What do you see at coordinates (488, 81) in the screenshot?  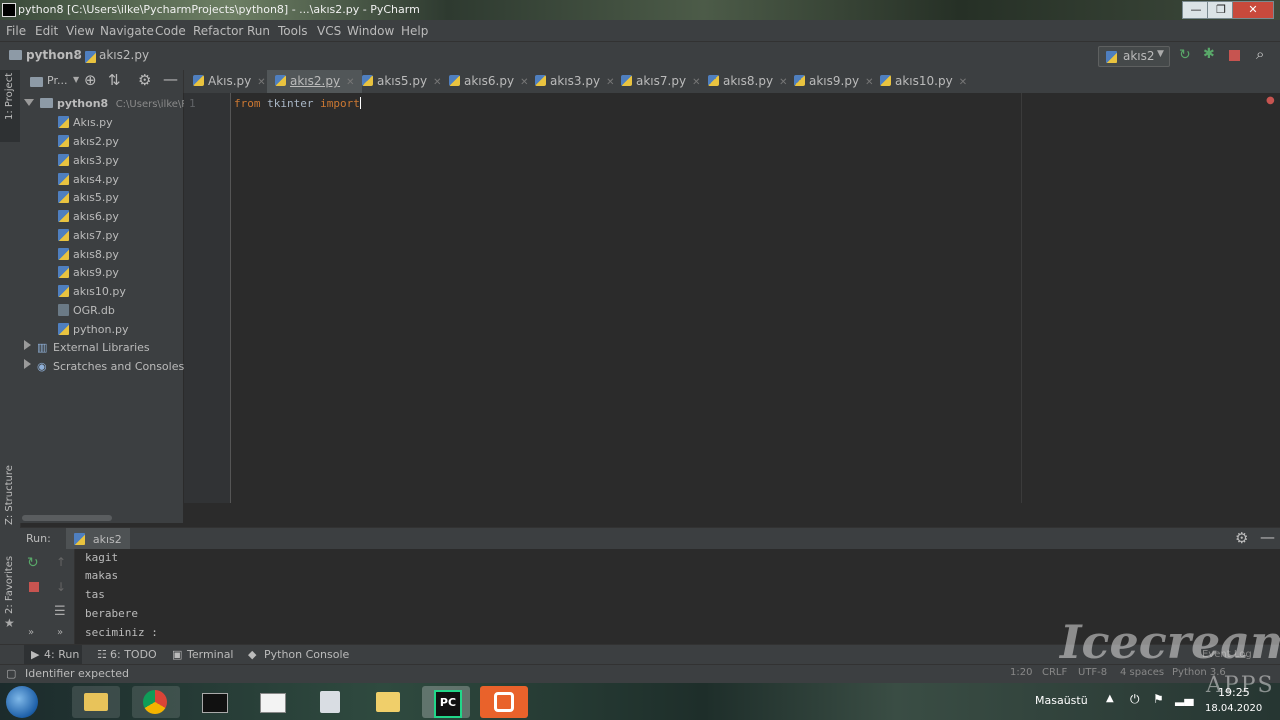 I see `tab-akis6: akıs6.py ✕` at bounding box center [488, 81].